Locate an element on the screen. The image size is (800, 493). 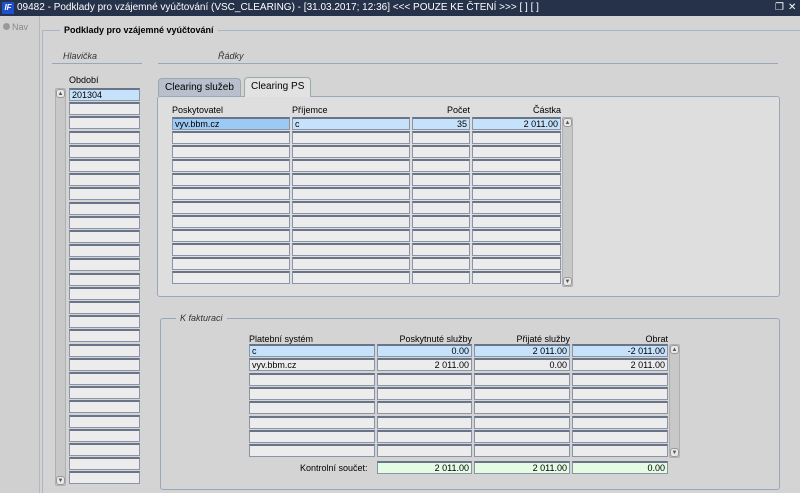
cell-turnover: 2 011.00 is located at coordinates (620, 365).